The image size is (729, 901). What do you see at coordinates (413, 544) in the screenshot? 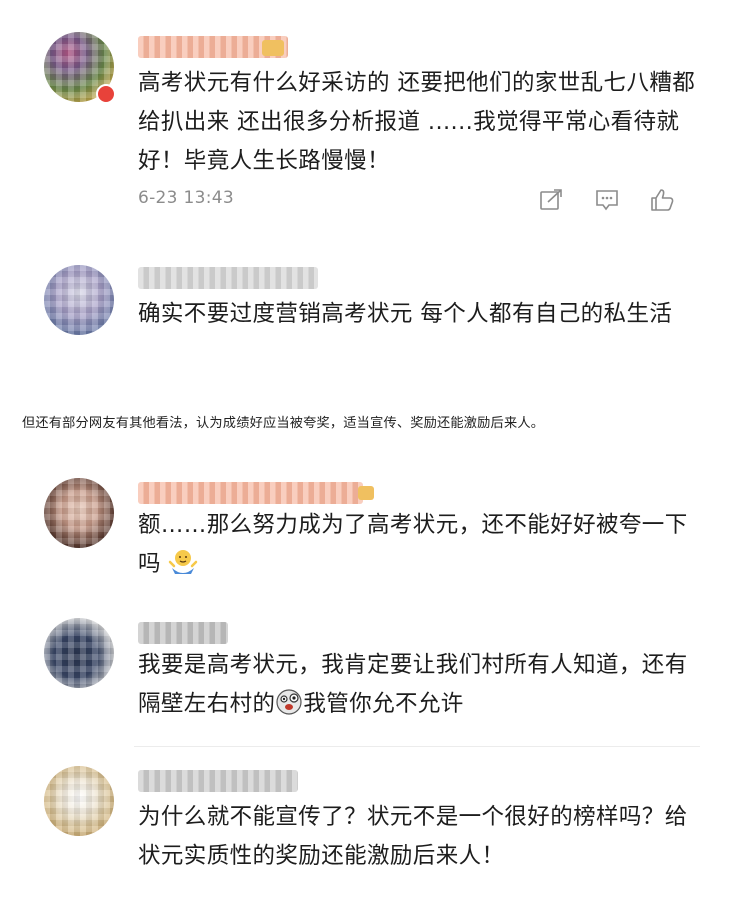
I see `comment-text-content: 额……那么努力成为了高考状元，还不能好好被夸一下吗` at bounding box center [413, 544].